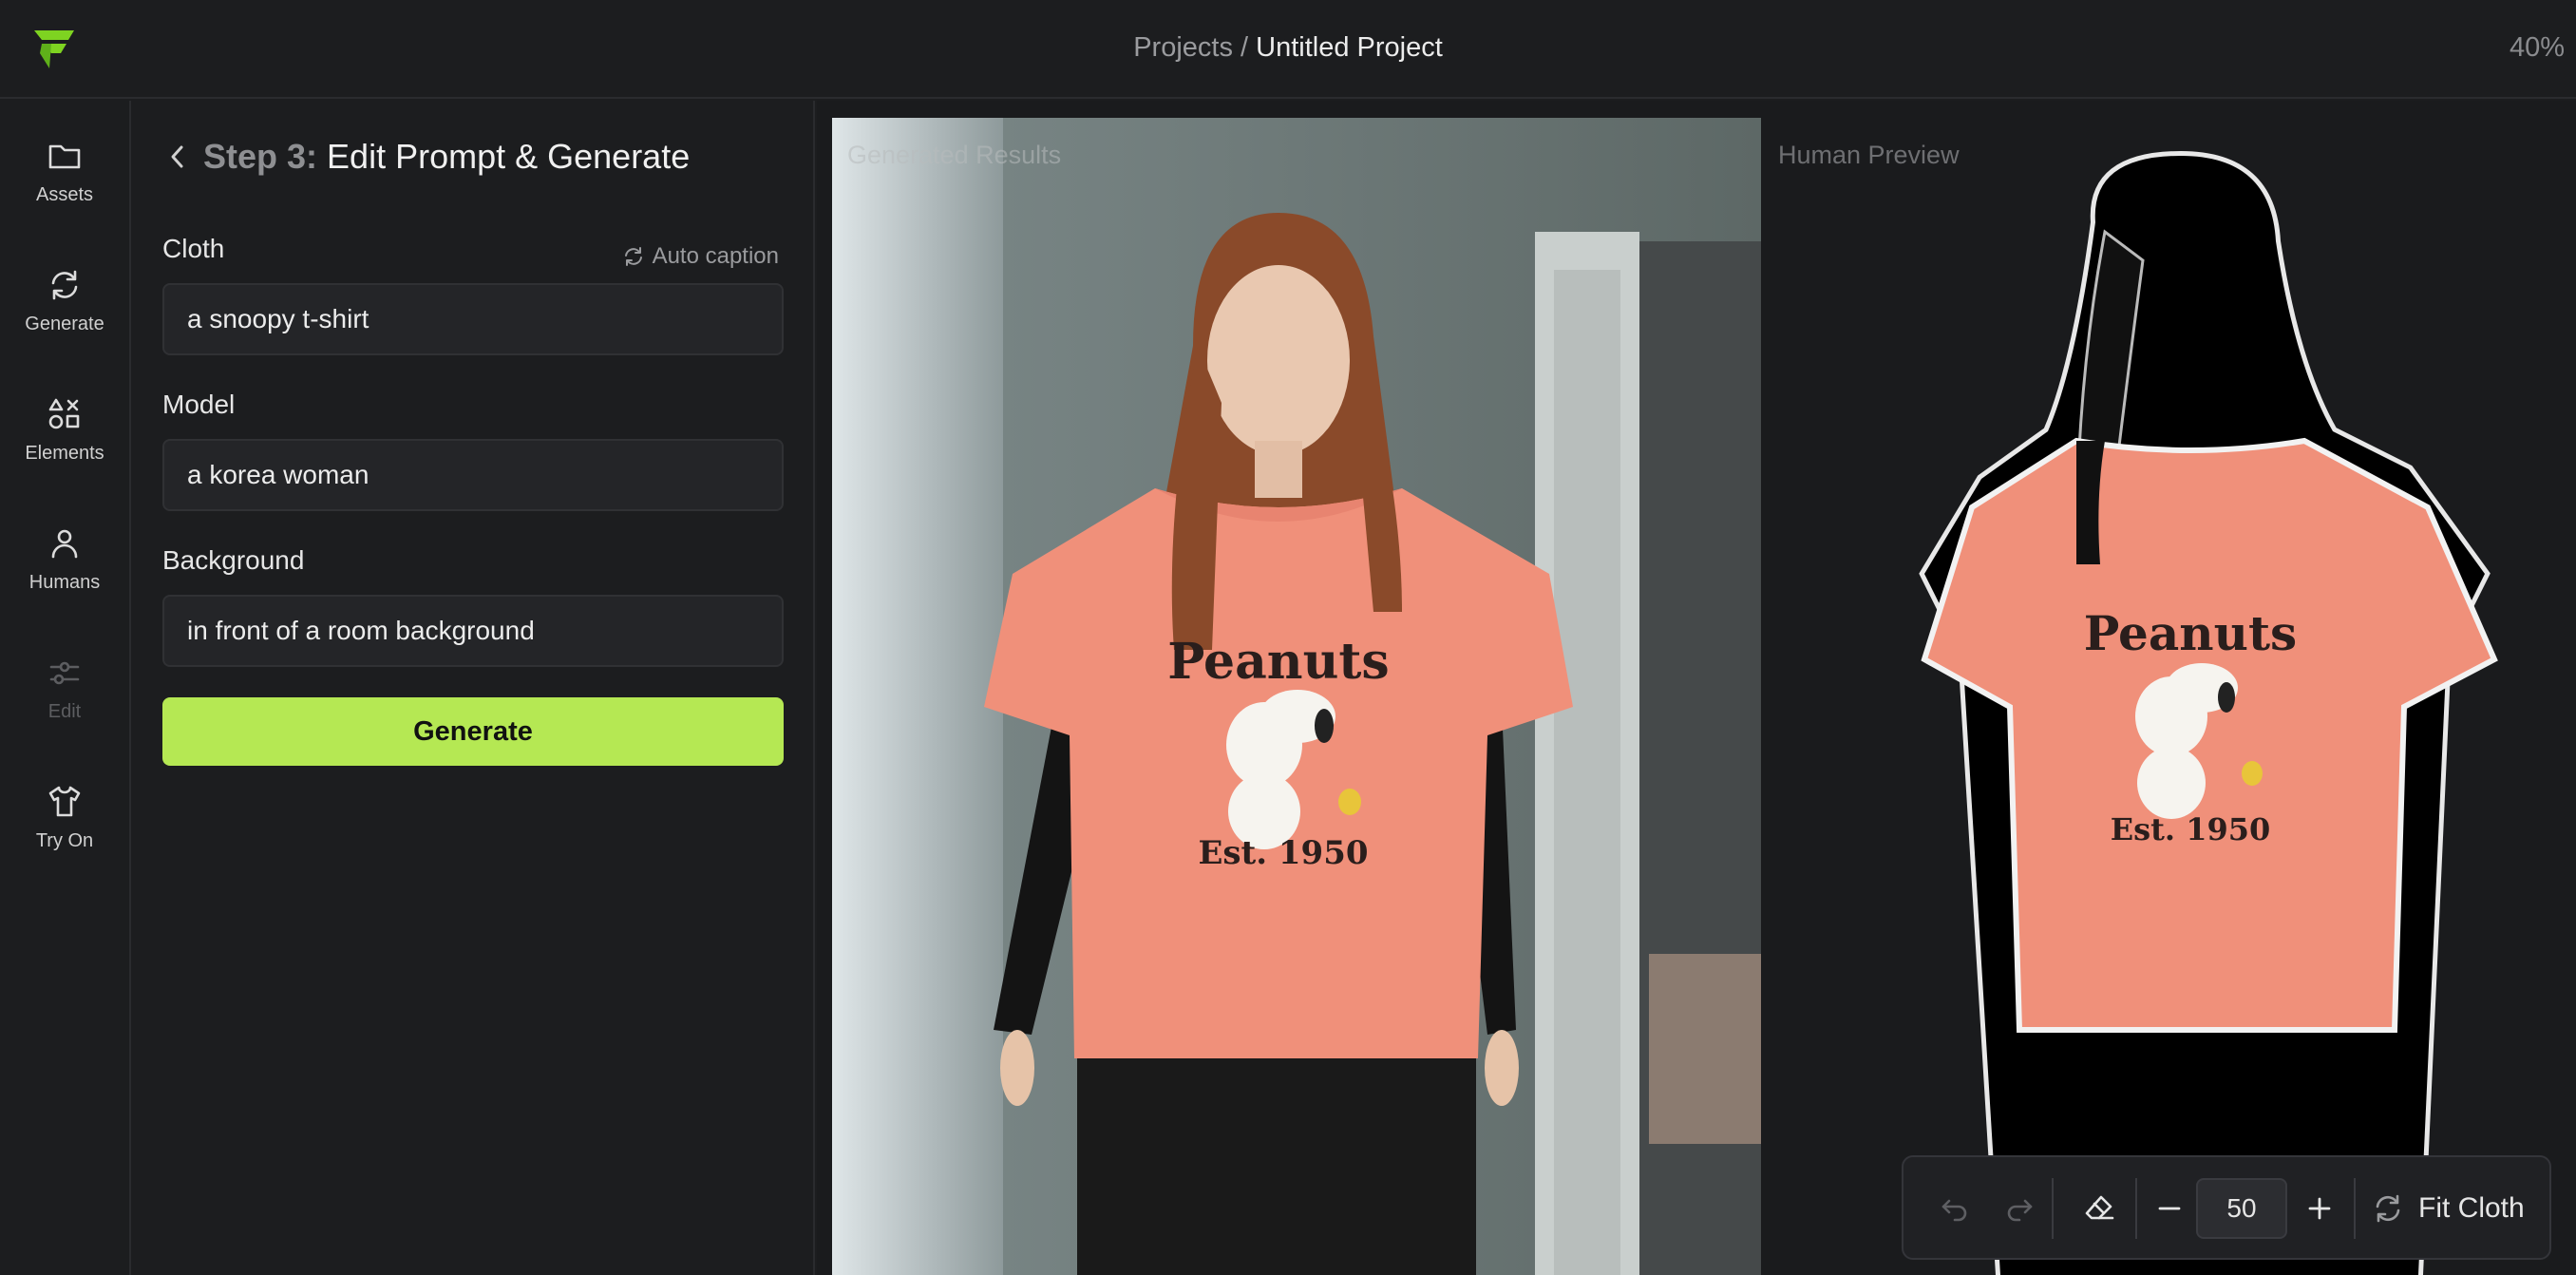  Describe the element at coordinates (1278, 662) in the screenshot. I see `shirt-print-top: Peanuts` at that location.